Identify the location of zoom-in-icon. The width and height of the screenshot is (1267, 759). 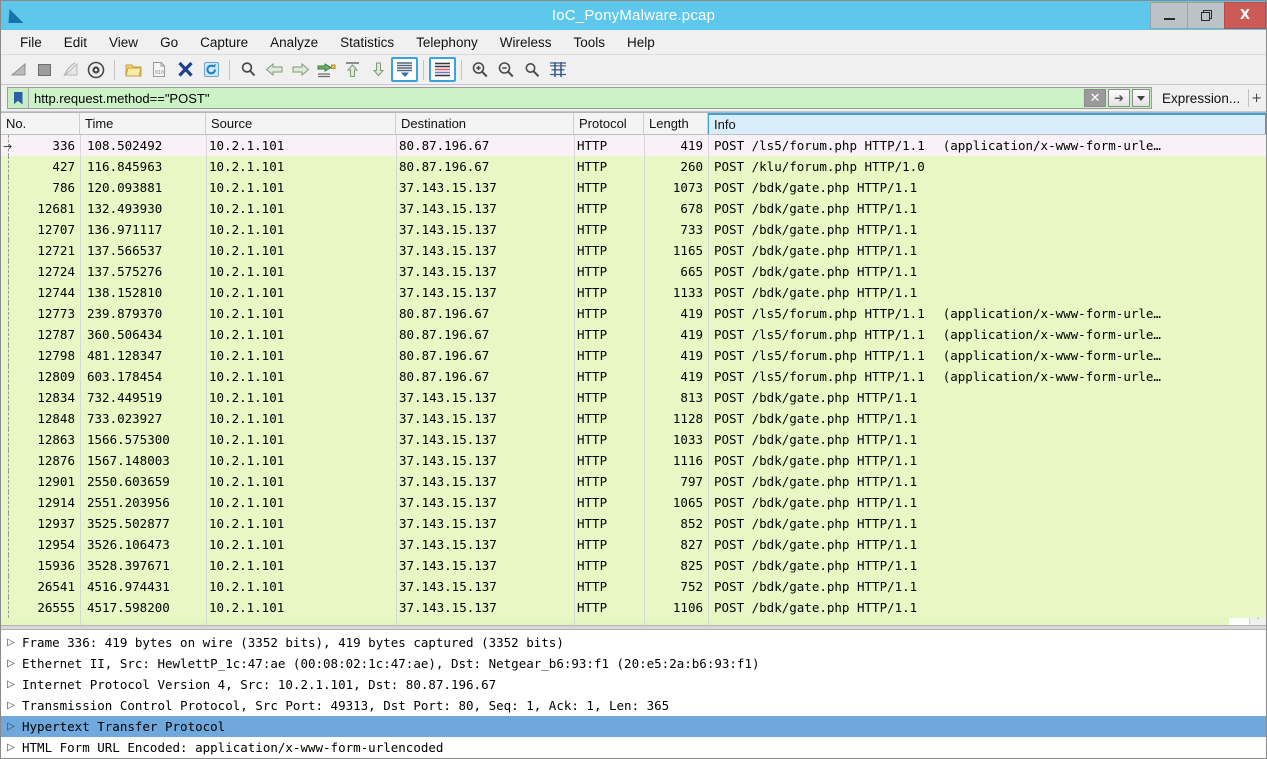
(480, 70).